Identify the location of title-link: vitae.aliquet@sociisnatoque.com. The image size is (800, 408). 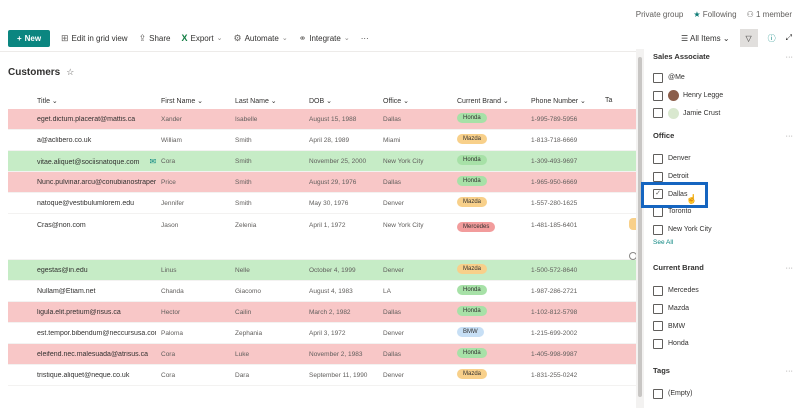
(88, 162).